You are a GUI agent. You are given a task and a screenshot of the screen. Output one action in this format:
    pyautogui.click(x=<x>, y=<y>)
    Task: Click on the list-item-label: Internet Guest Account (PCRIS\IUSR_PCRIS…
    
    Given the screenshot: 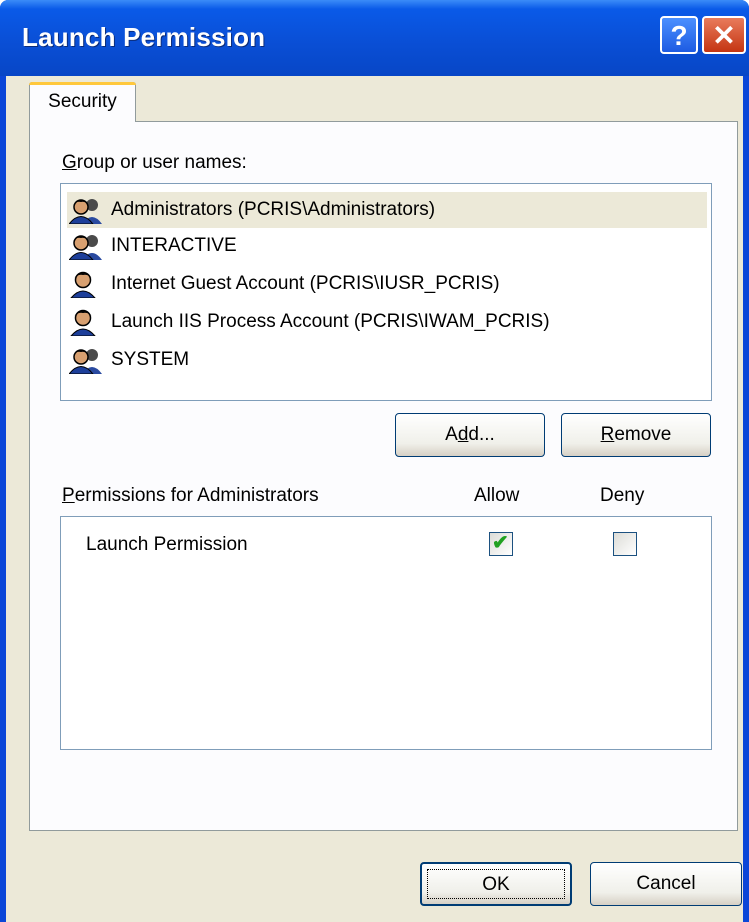 What is the action you would take?
    pyautogui.click(x=305, y=283)
    